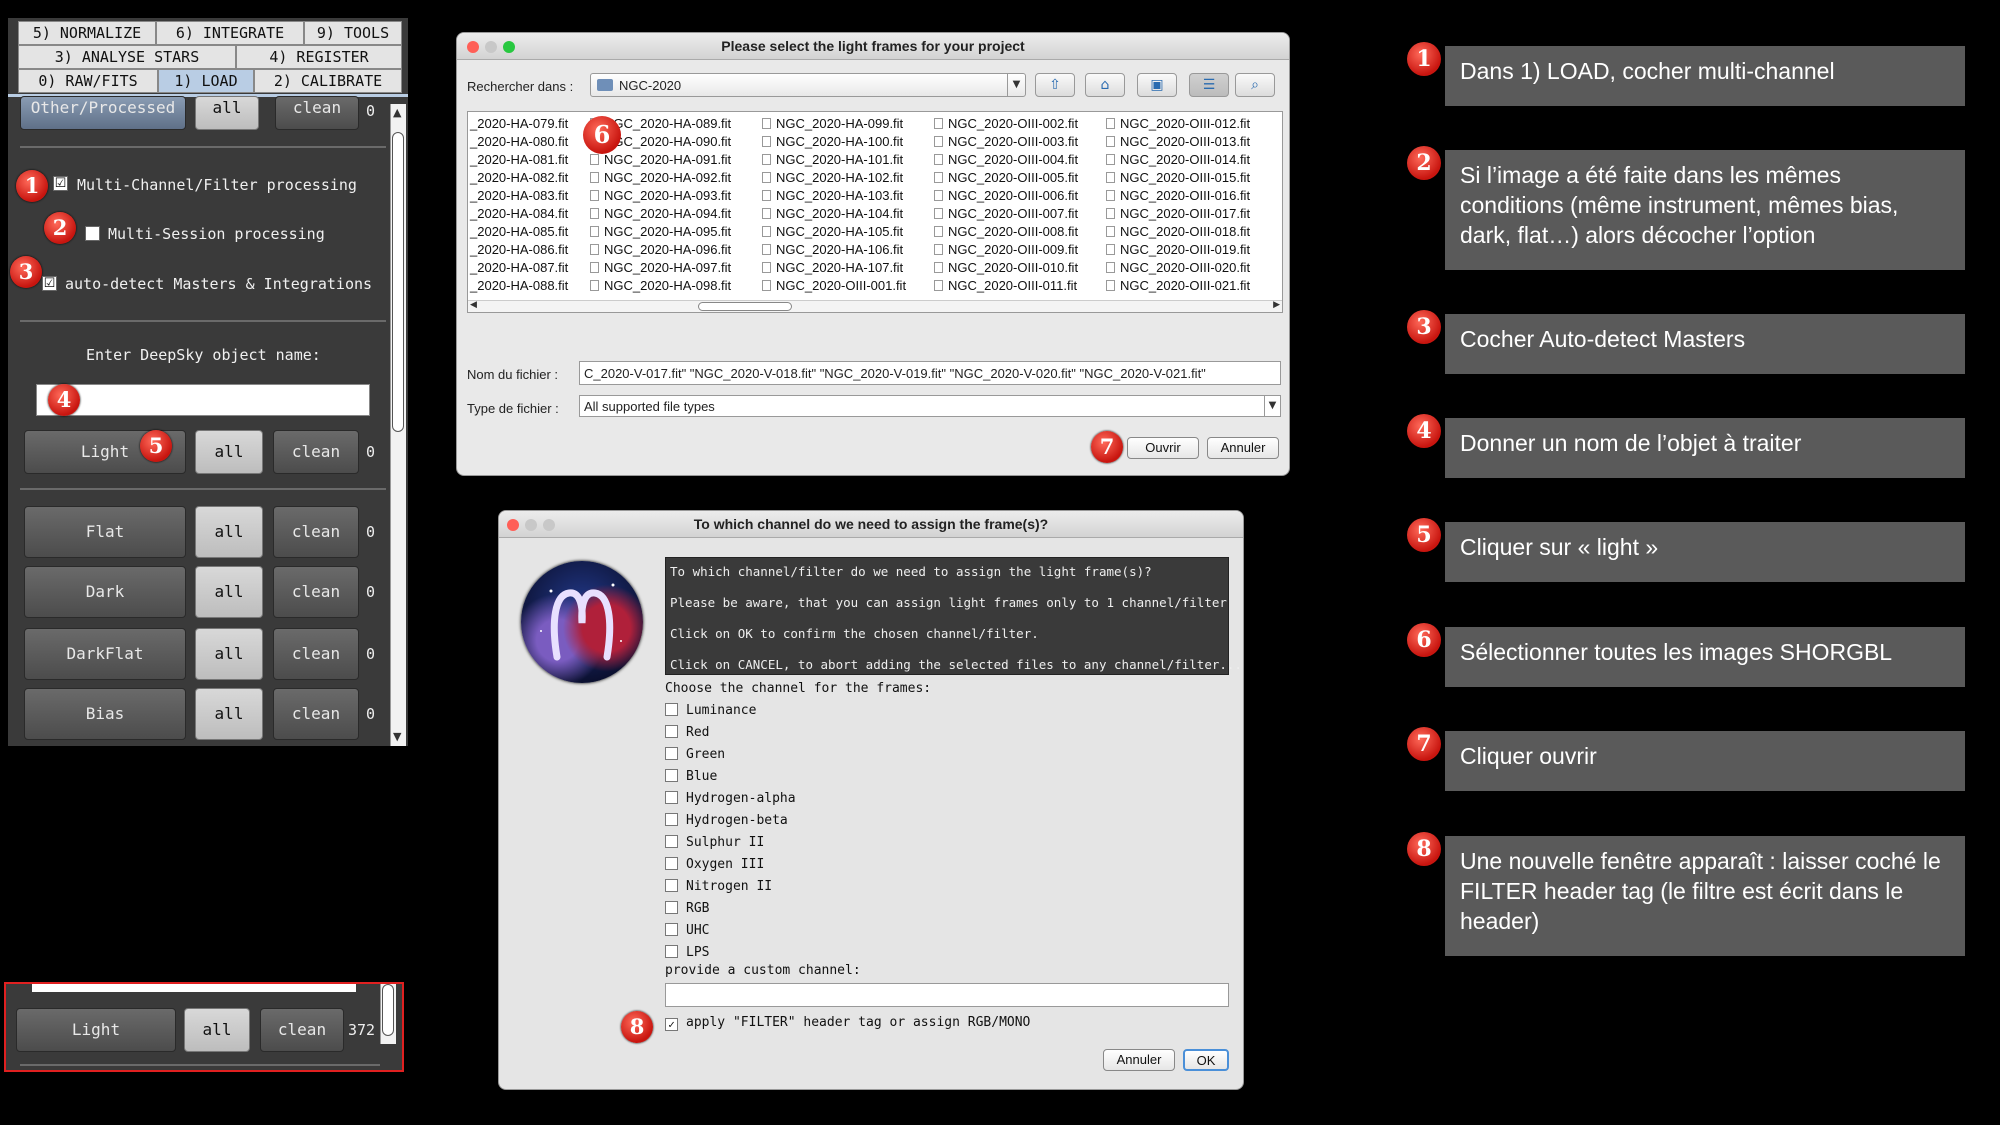  What do you see at coordinates (1178, 177) in the screenshot?
I see `file-list-item: NGC_2020-OIII-015.fit` at bounding box center [1178, 177].